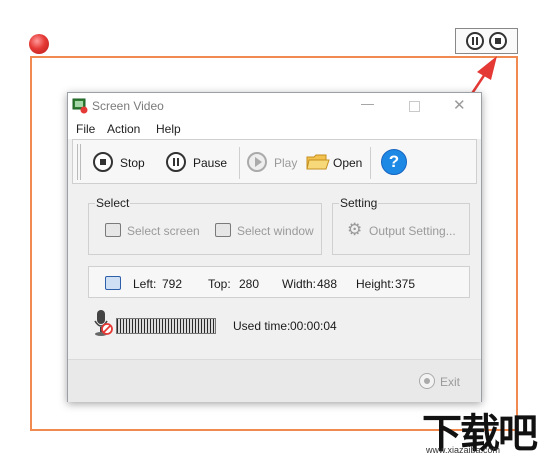 This screenshot has width=557, height=459. What do you see at coordinates (80, 106) in the screenshot?
I see `app-logo-icon` at bounding box center [80, 106].